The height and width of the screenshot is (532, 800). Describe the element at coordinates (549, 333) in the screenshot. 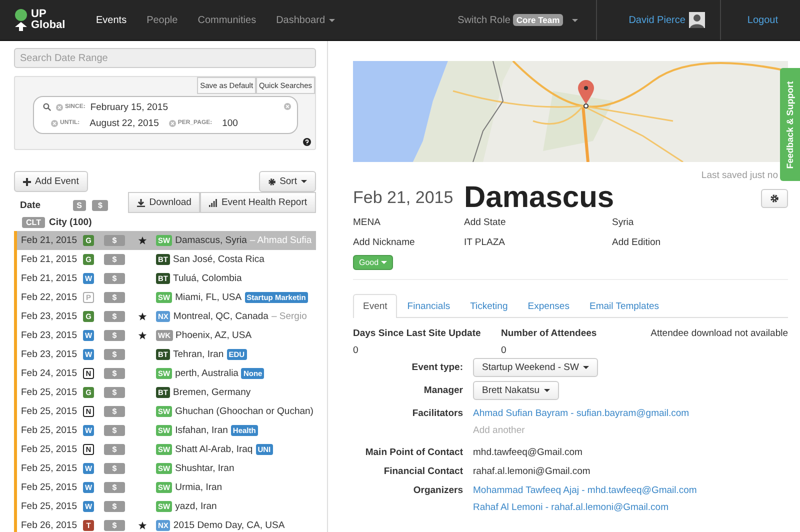

I see `stat-label: Number of Attendees` at that location.